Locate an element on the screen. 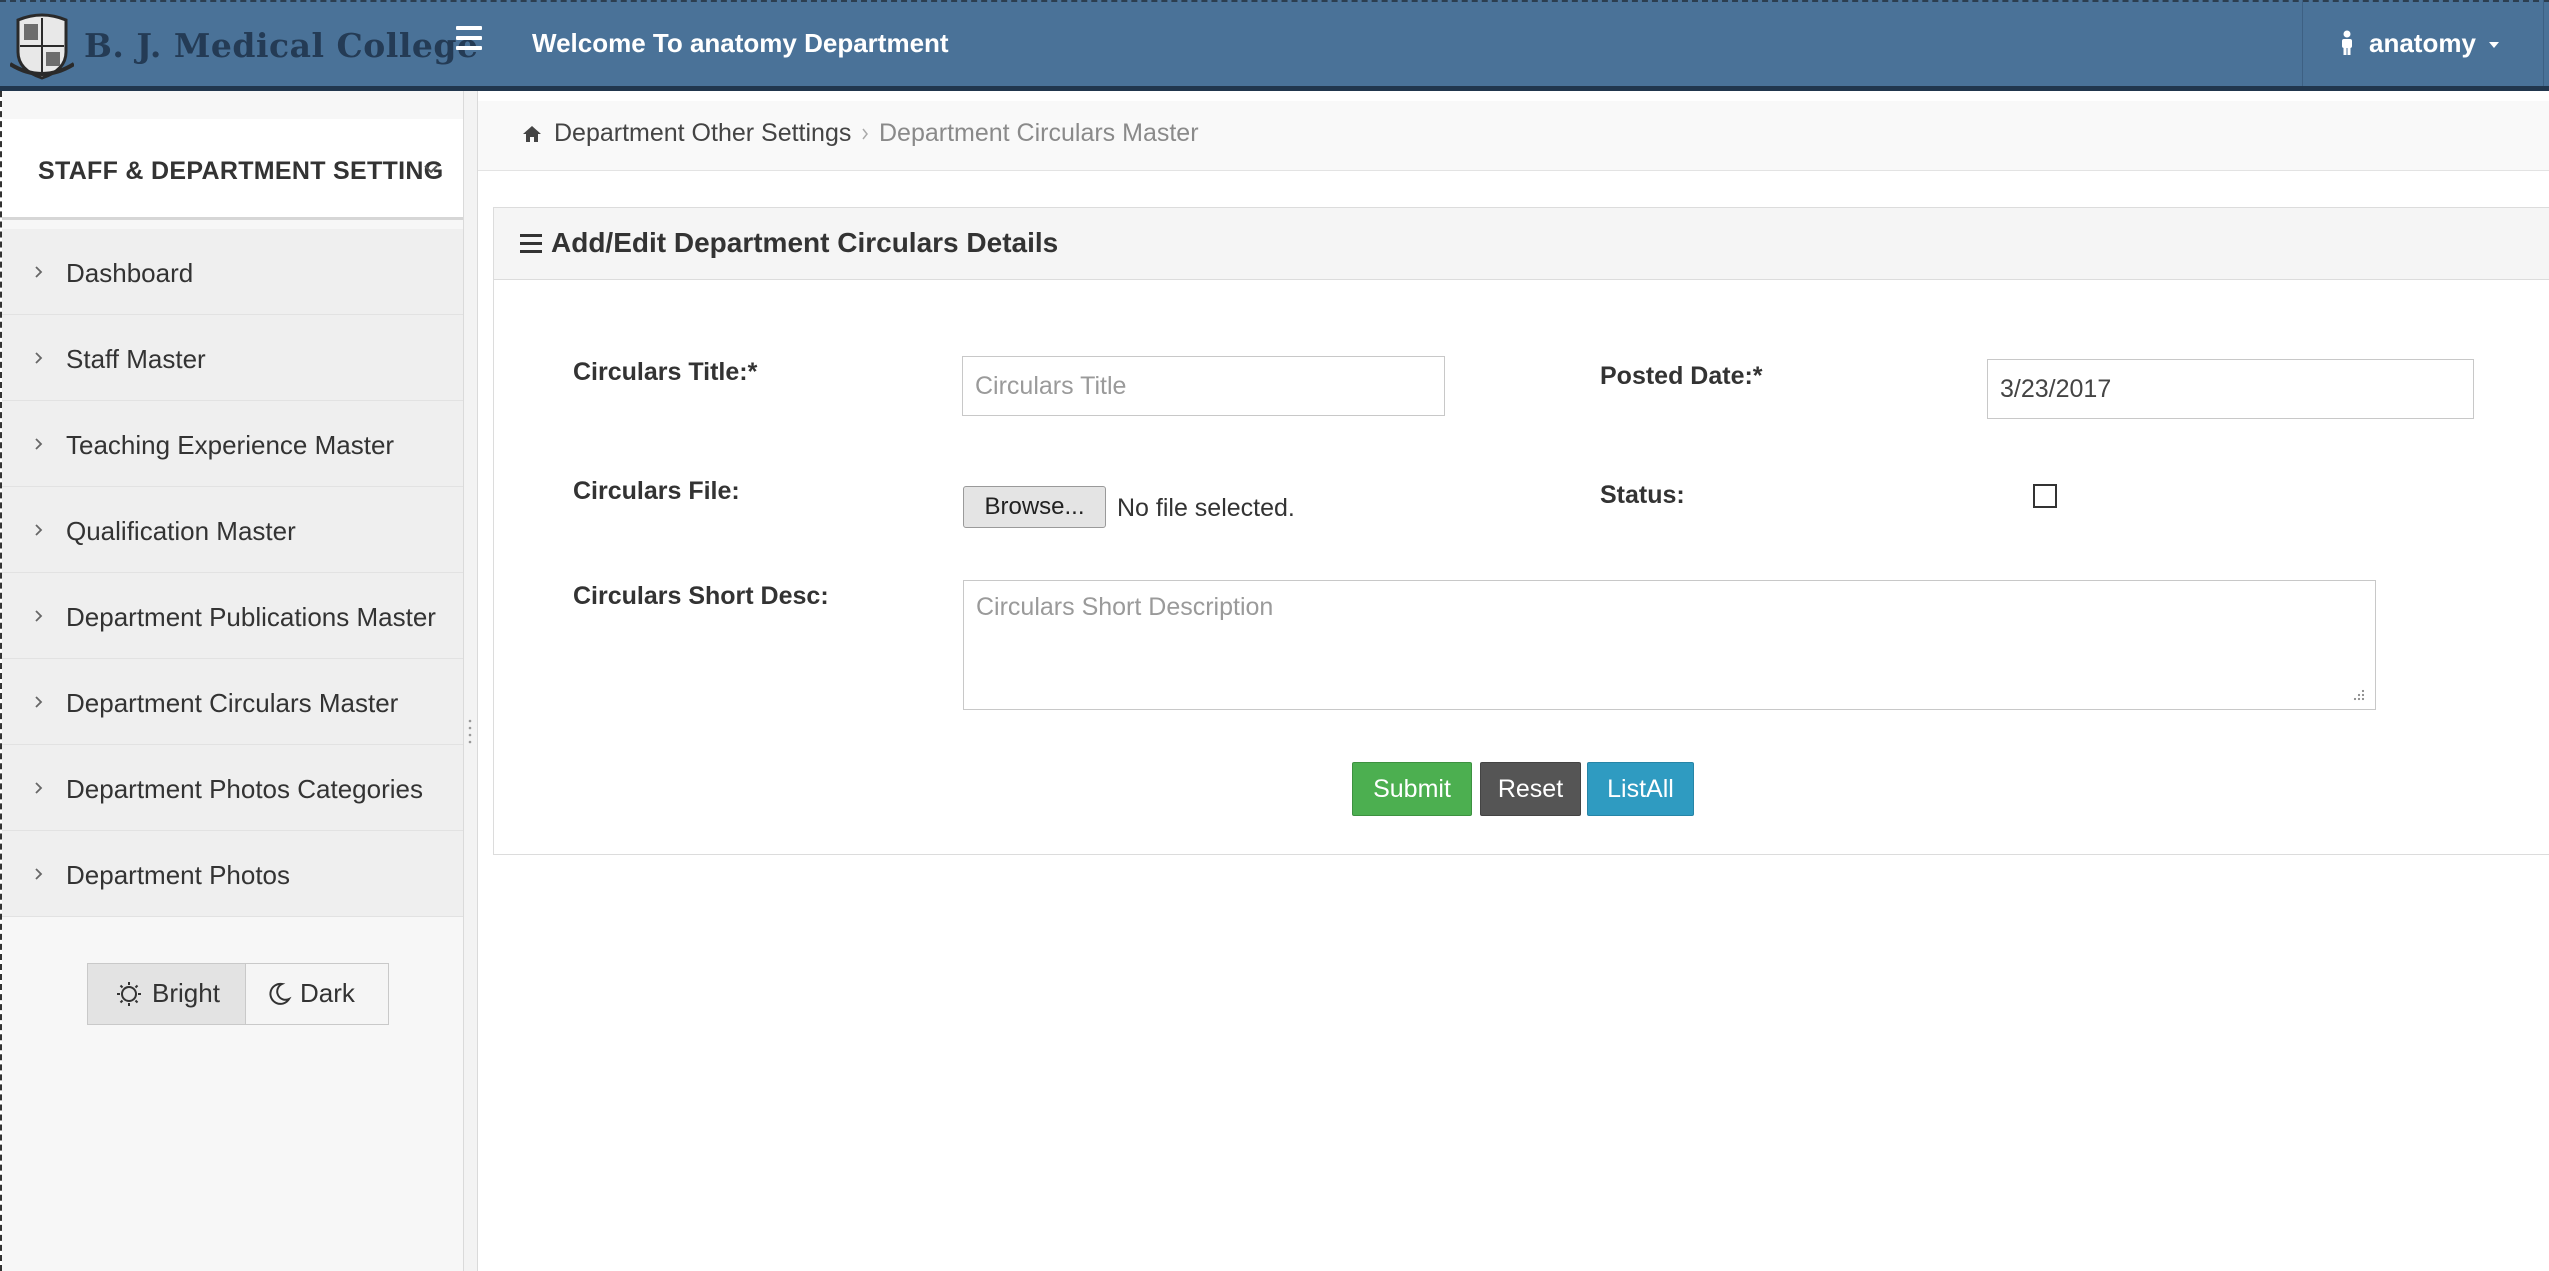  sidebar-resizer is located at coordinates (470, 681).